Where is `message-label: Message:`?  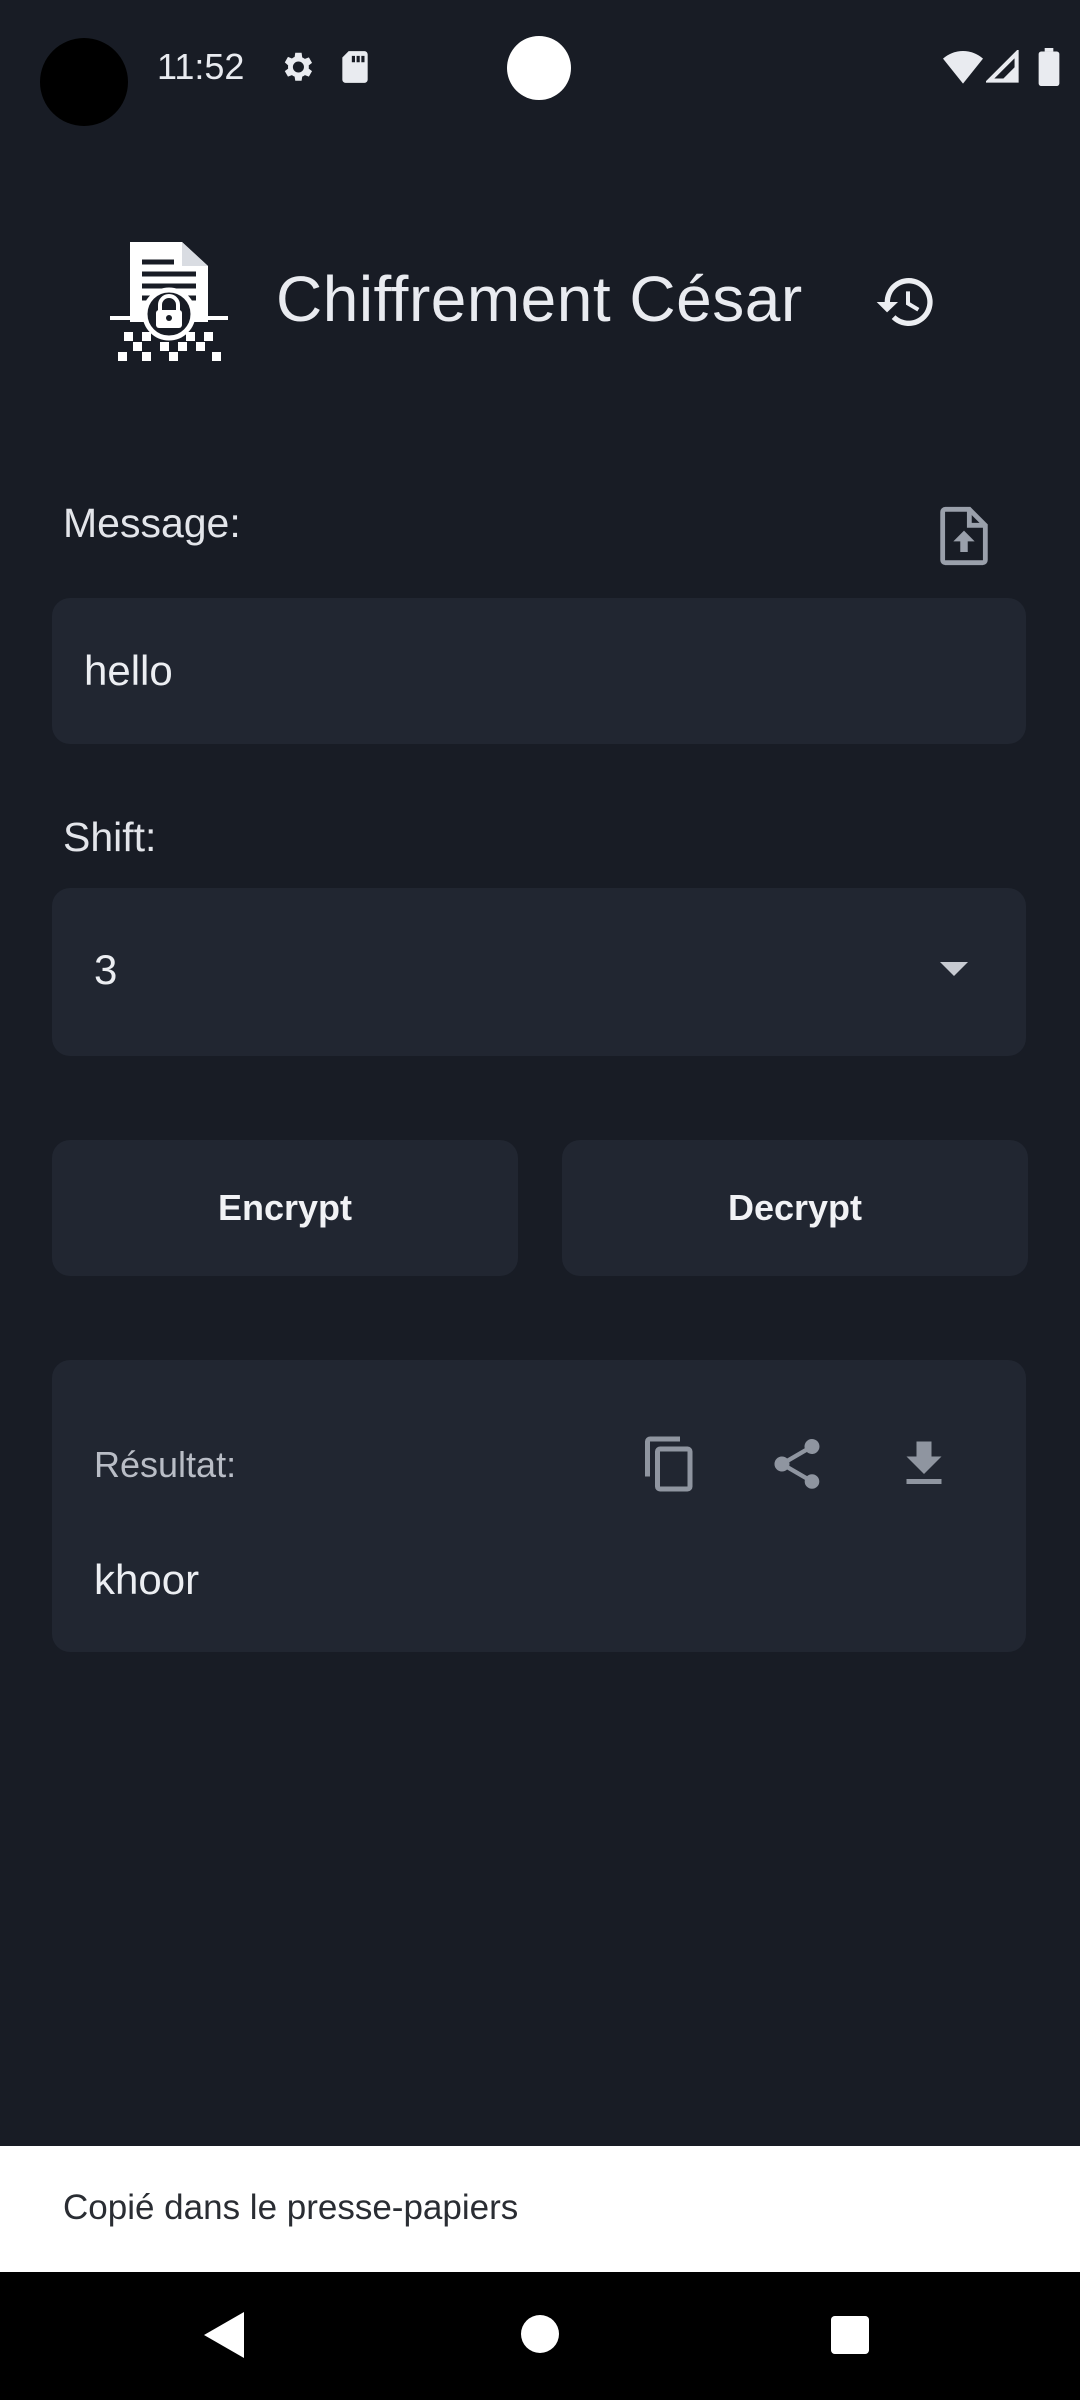
message-label: Message: is located at coordinates (152, 523).